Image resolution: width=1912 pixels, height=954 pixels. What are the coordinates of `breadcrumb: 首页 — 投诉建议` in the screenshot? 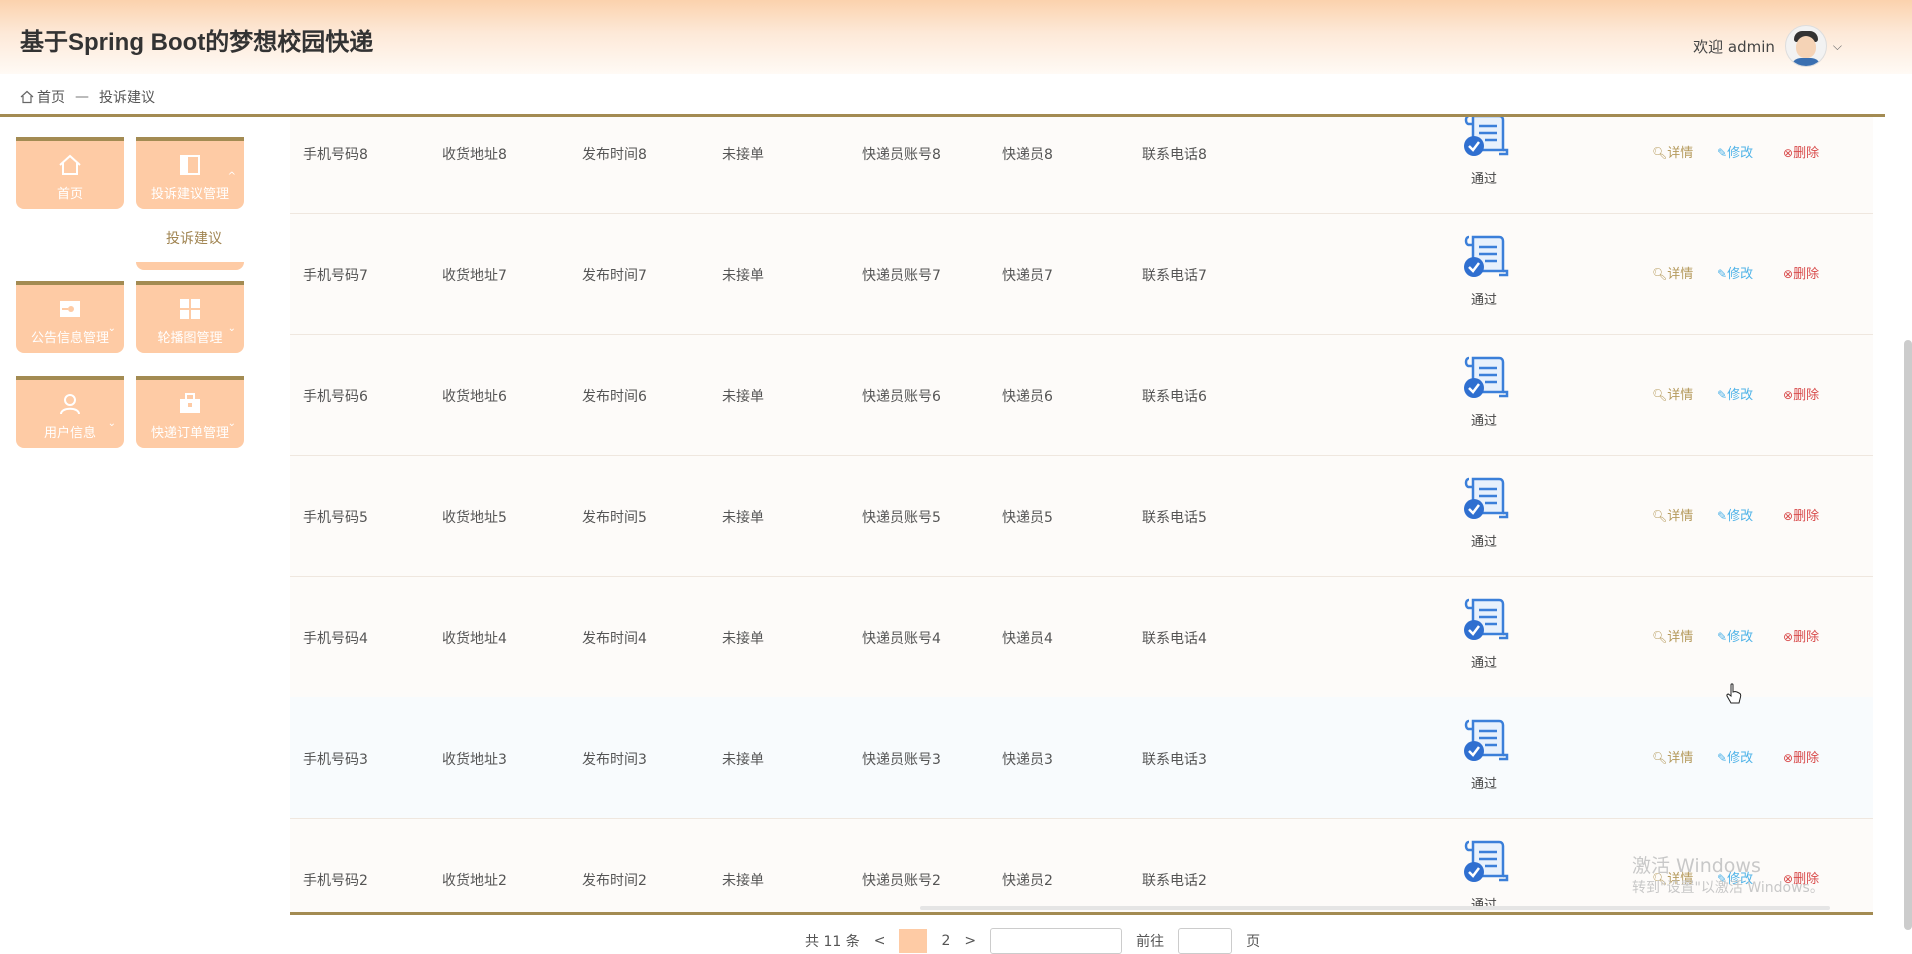 It's located at (87, 97).